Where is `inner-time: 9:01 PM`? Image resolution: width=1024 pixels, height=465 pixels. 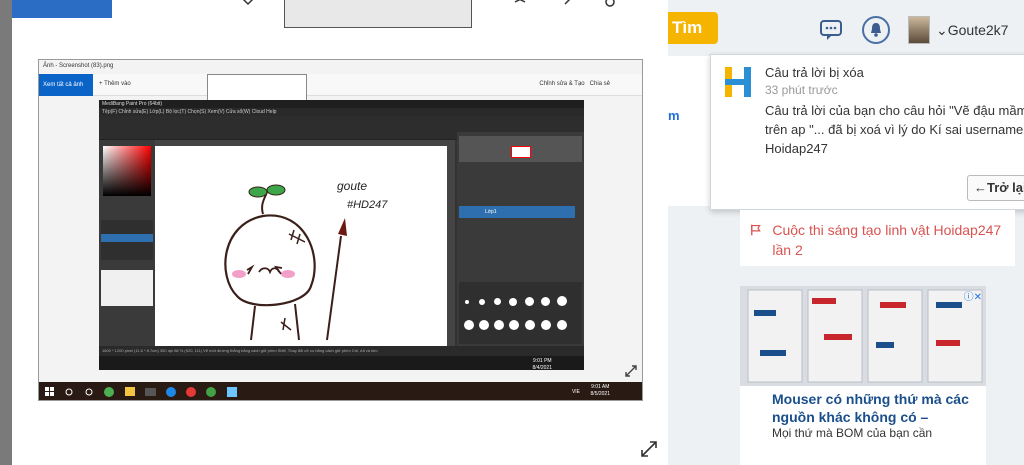
inner-time: 9:01 PM is located at coordinates (542, 361).